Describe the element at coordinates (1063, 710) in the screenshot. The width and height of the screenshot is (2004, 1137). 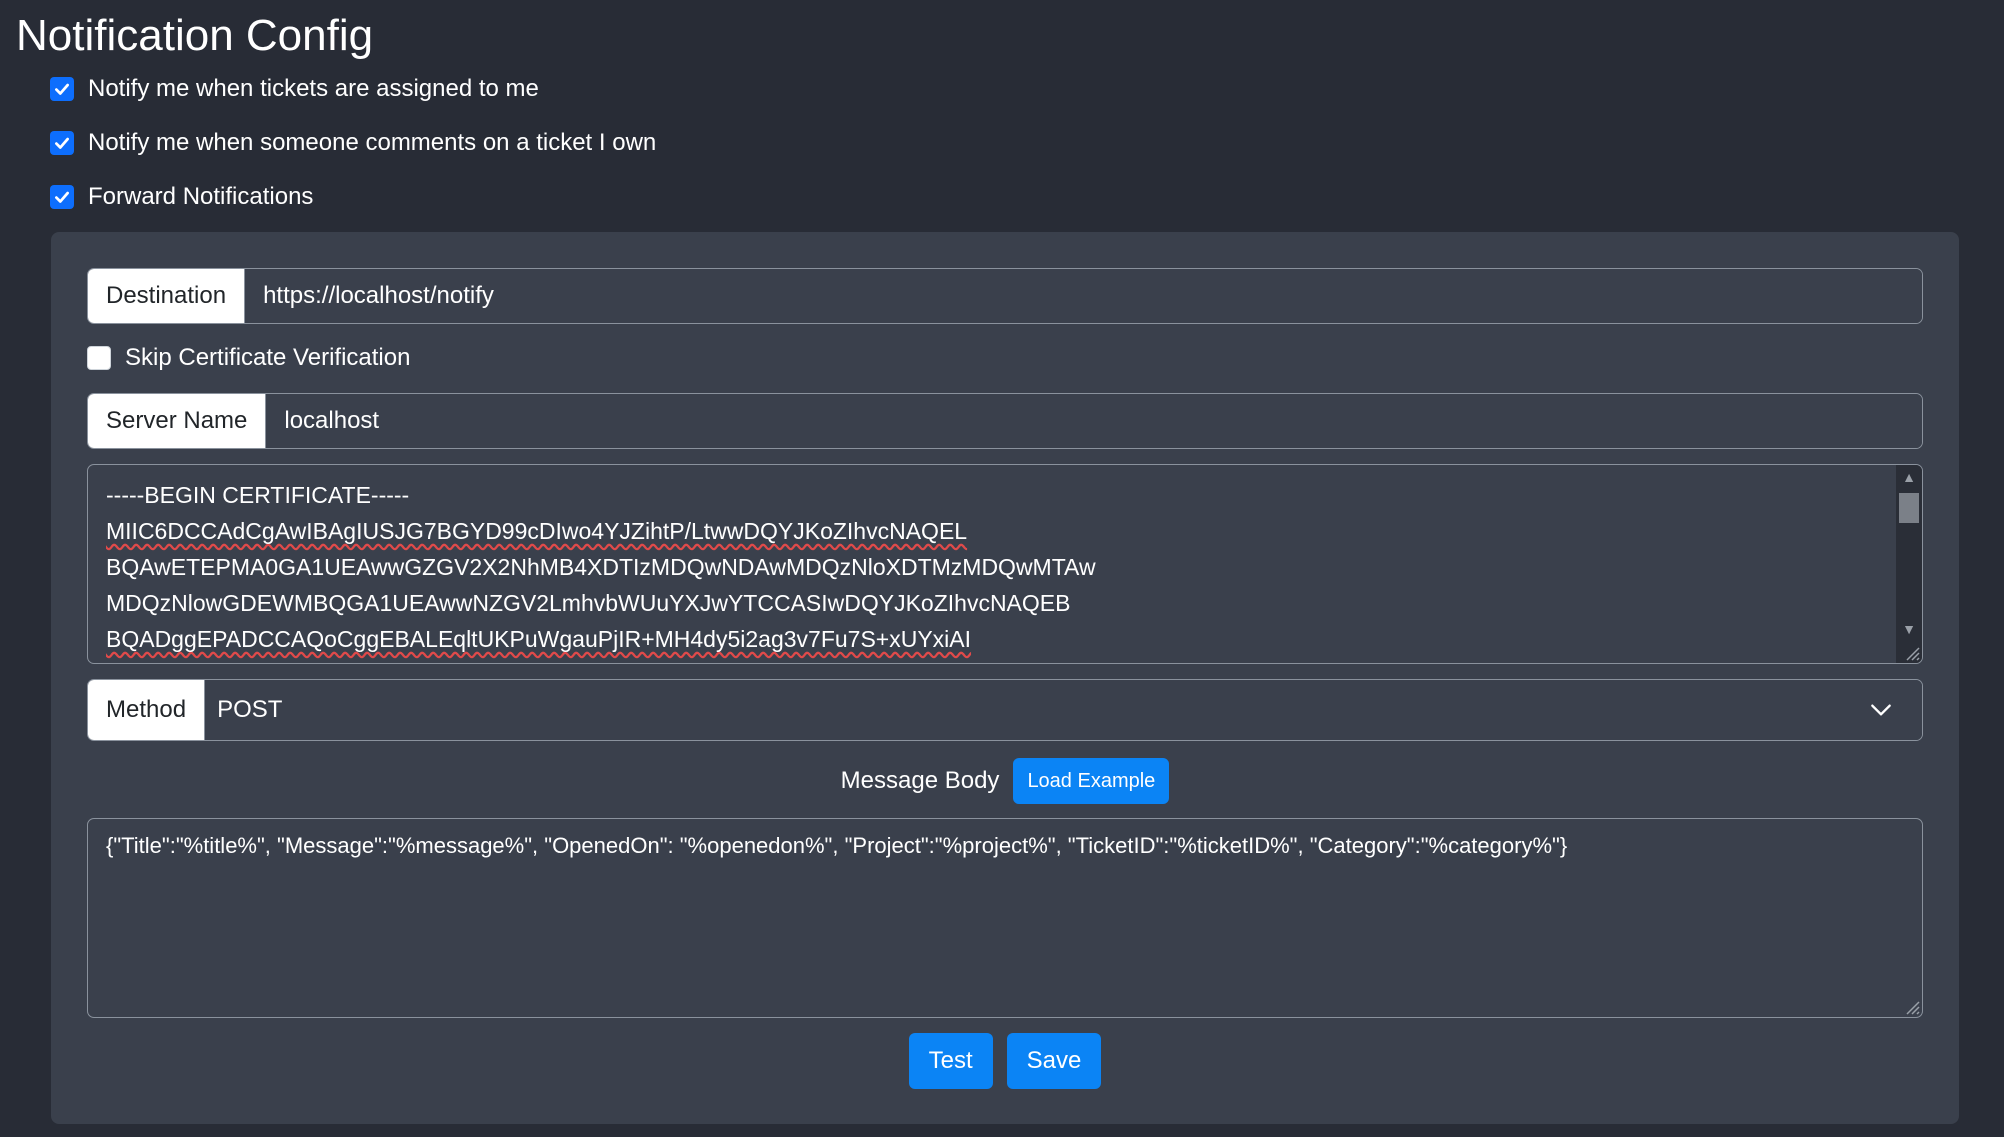
I see `method-select: POST` at that location.